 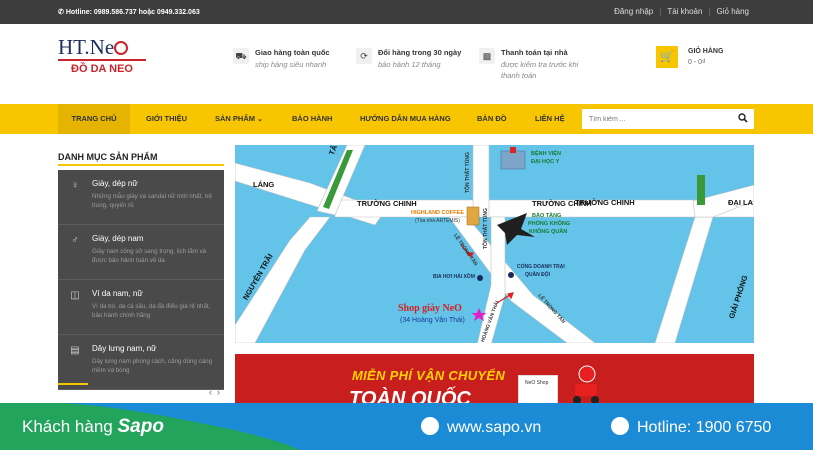 What do you see at coordinates (706, 51) in the screenshot?
I see `cart-title: GIỎ HÀNG` at bounding box center [706, 51].